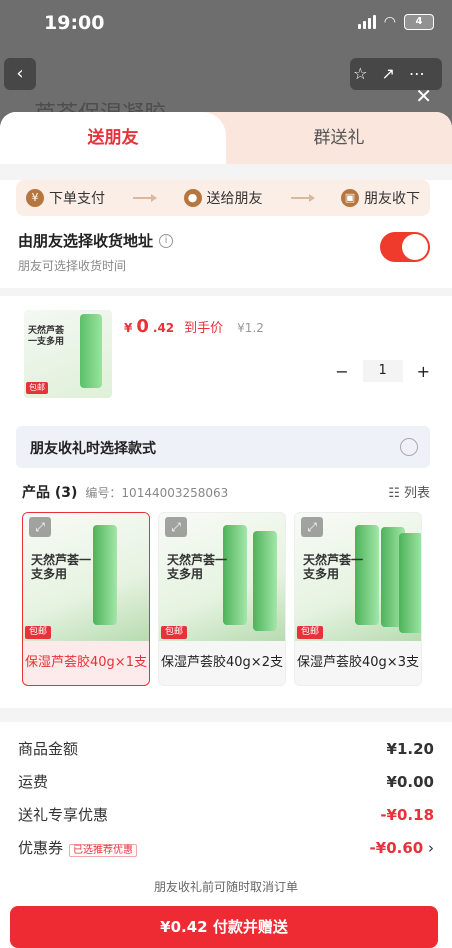  I want to click on address-subtitle: 朋友可选择收货时间, so click(72, 266).